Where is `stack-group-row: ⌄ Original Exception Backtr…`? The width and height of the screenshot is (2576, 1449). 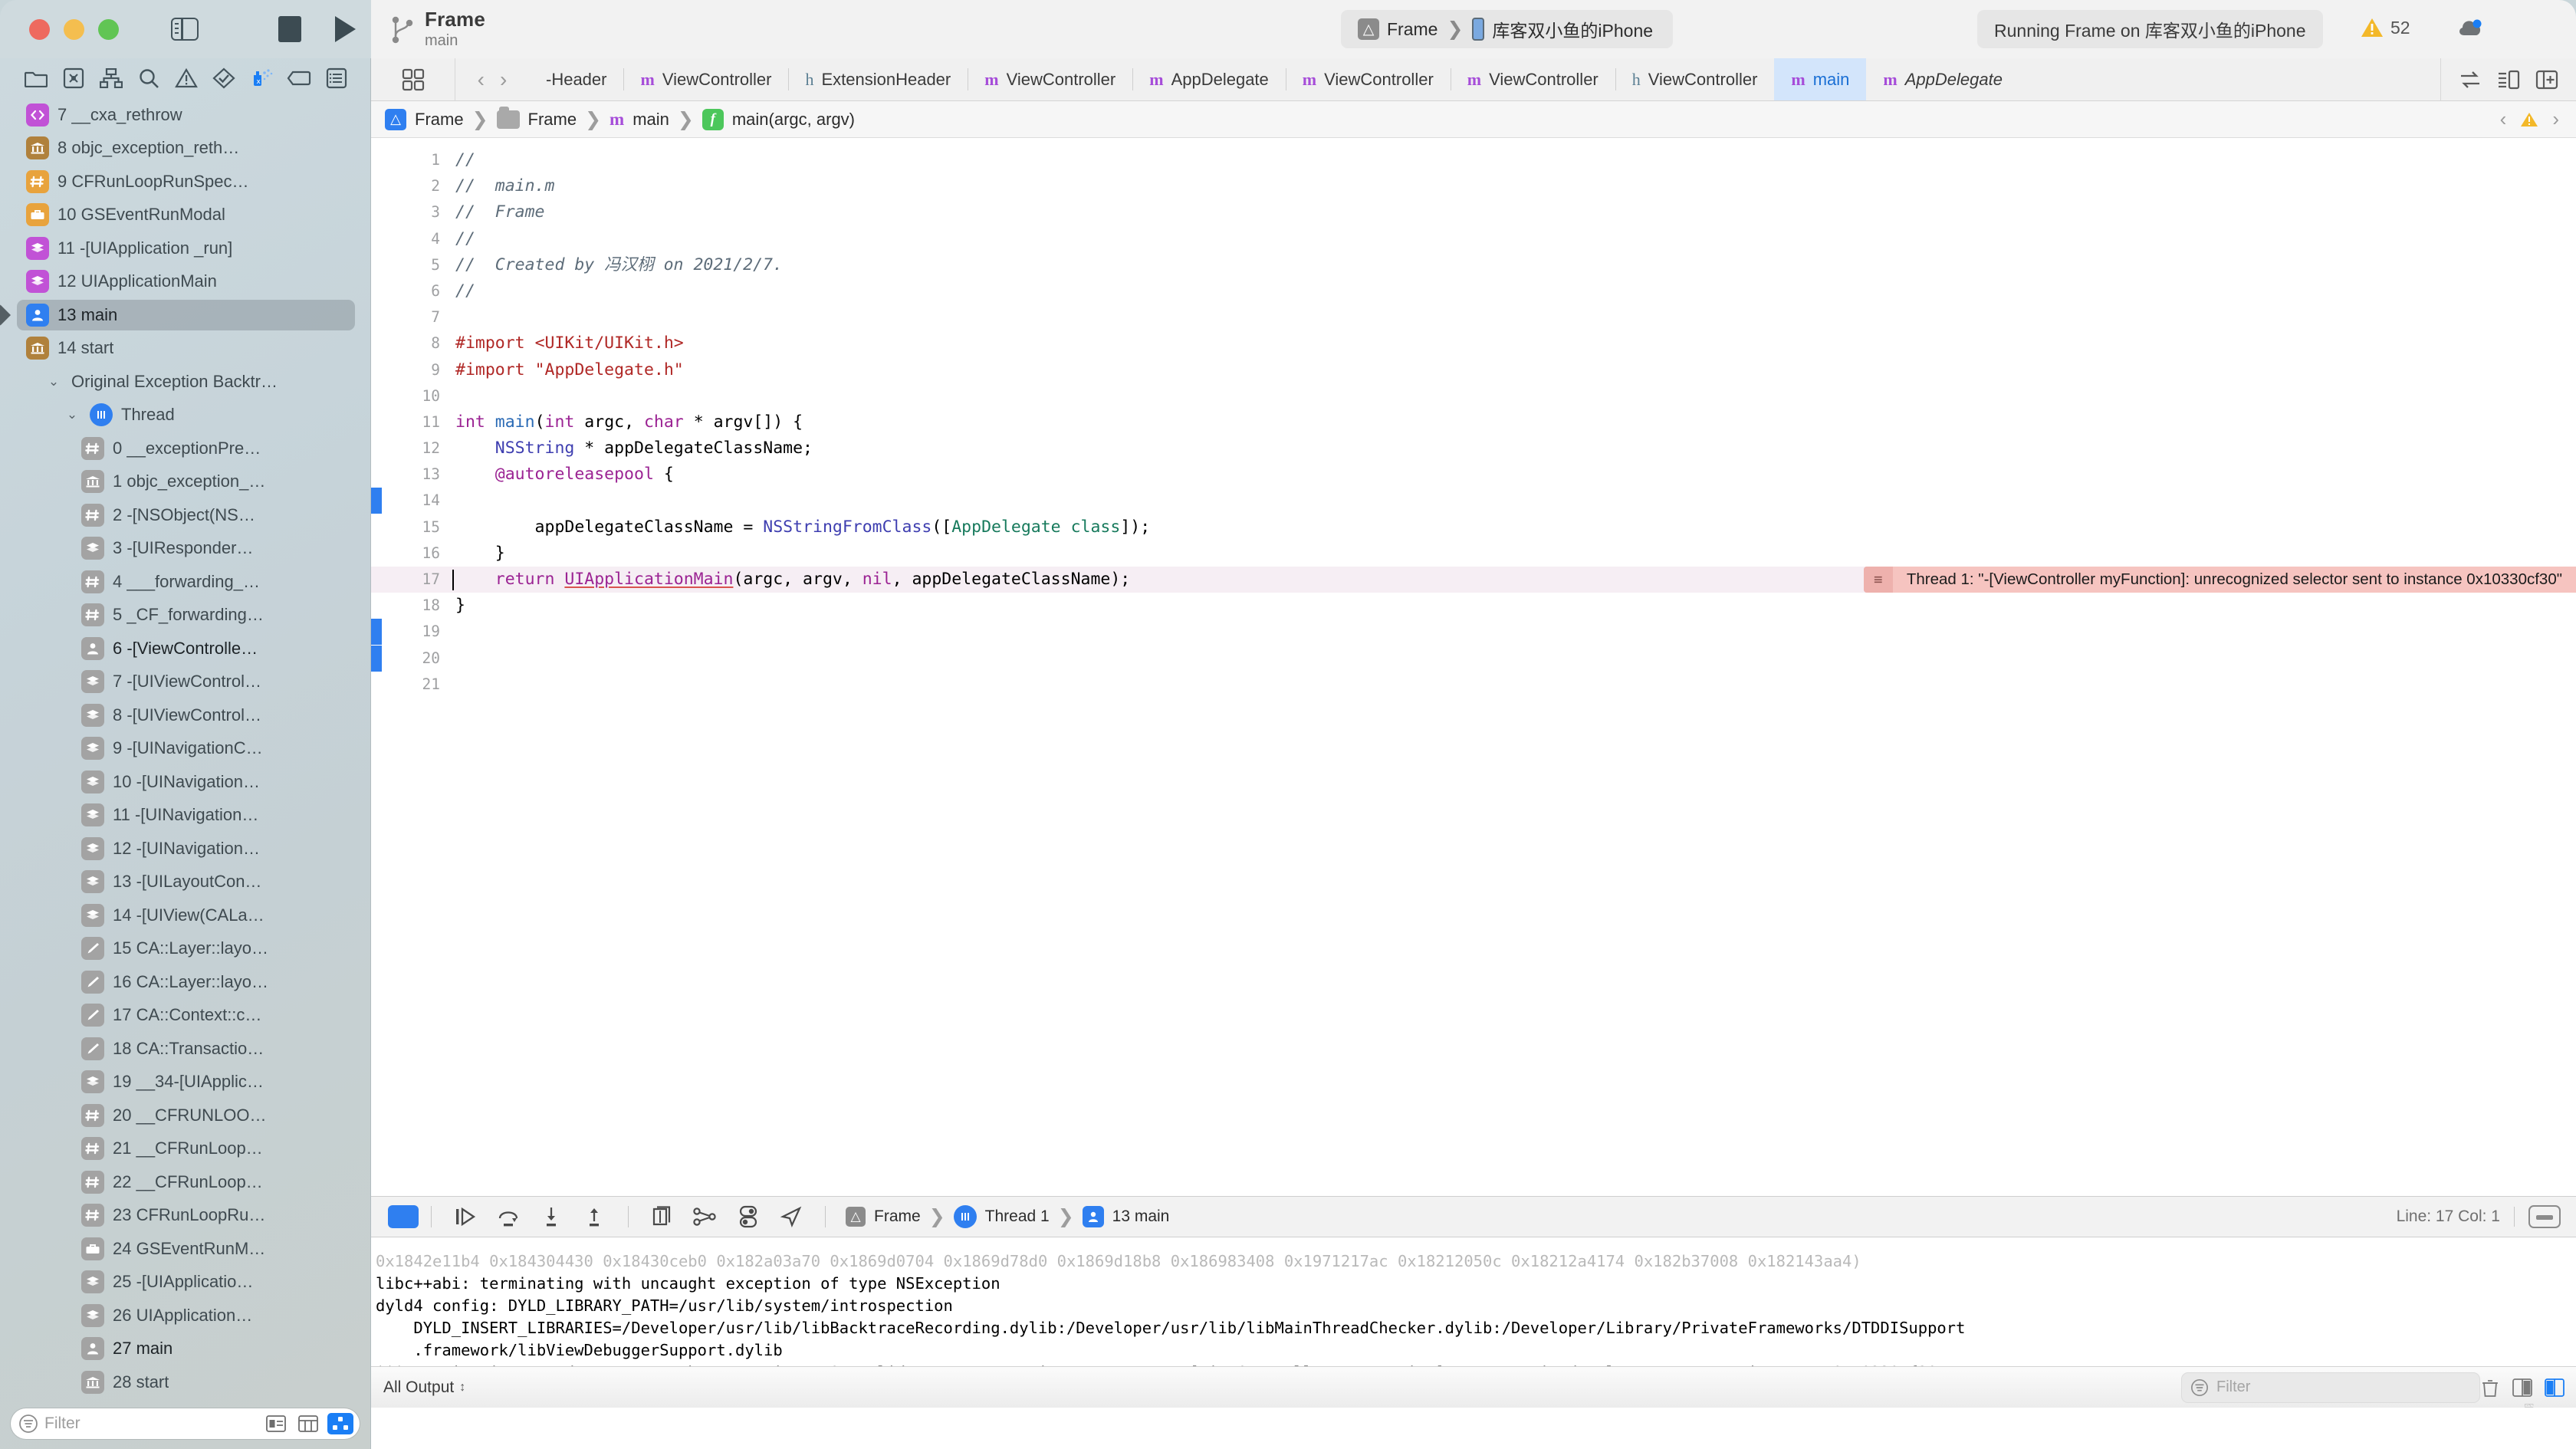 stack-group-row: ⌄ Original Exception Backtr… is located at coordinates (185, 382).